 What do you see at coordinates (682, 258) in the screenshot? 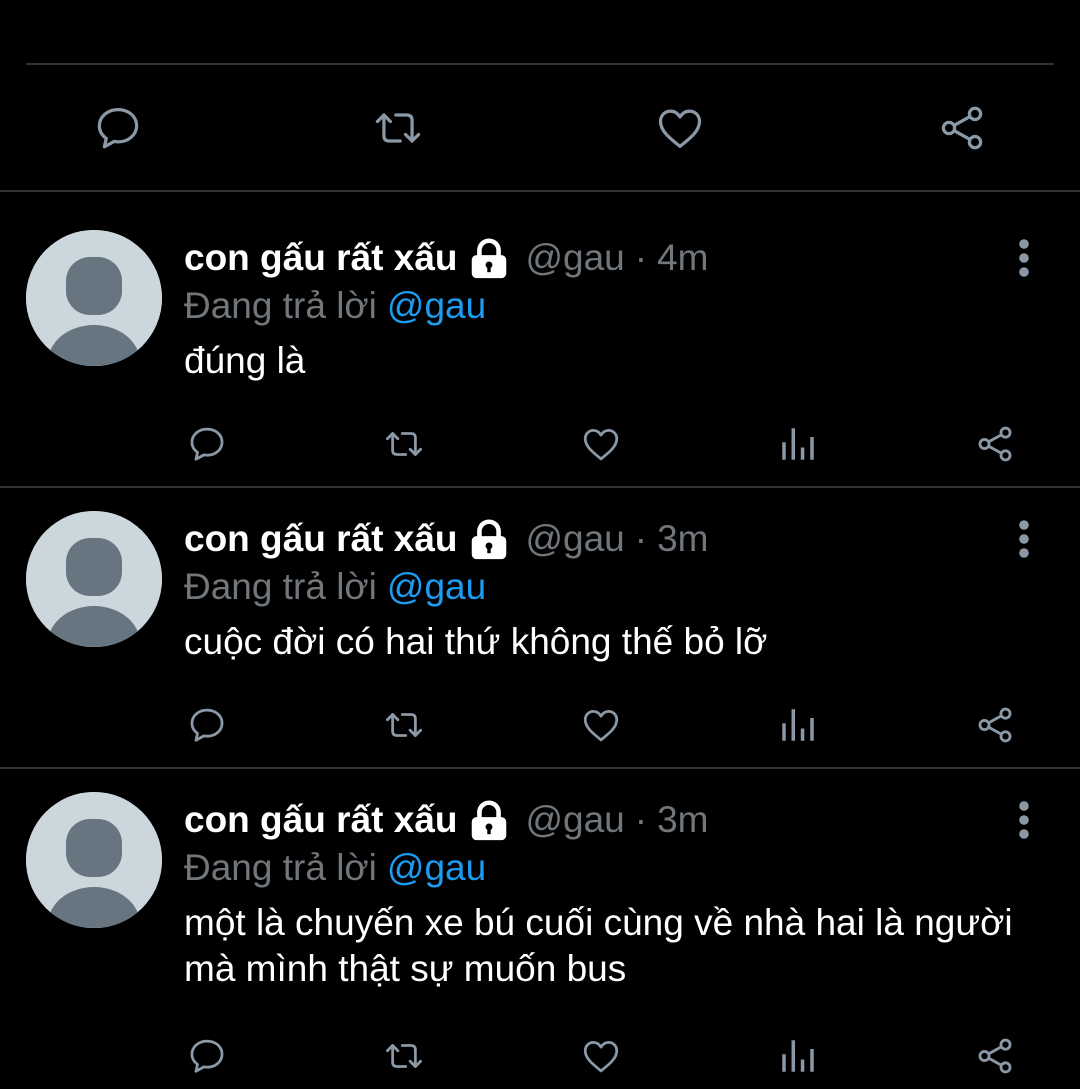
I see `timestamp: 4m` at bounding box center [682, 258].